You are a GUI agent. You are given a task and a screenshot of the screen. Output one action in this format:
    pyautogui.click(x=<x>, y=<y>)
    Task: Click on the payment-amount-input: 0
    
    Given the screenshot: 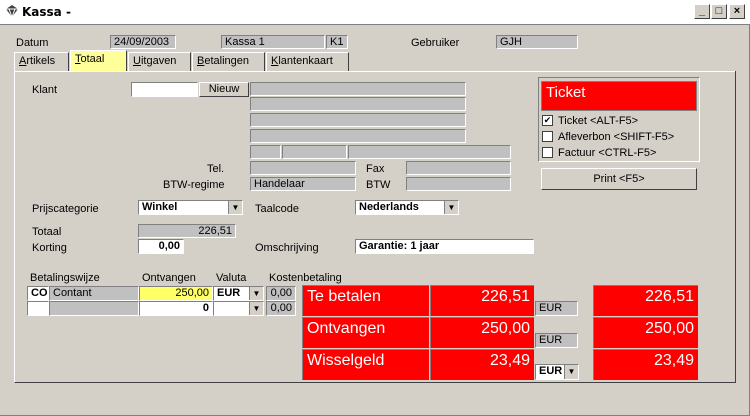 What is the action you would take?
    pyautogui.click(x=176, y=308)
    